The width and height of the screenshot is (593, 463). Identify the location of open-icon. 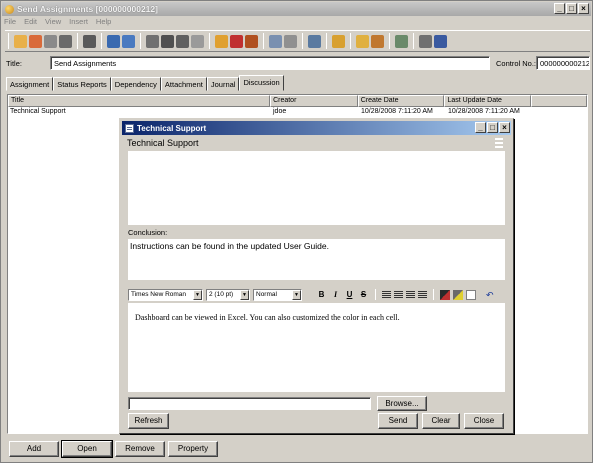
(35, 41).